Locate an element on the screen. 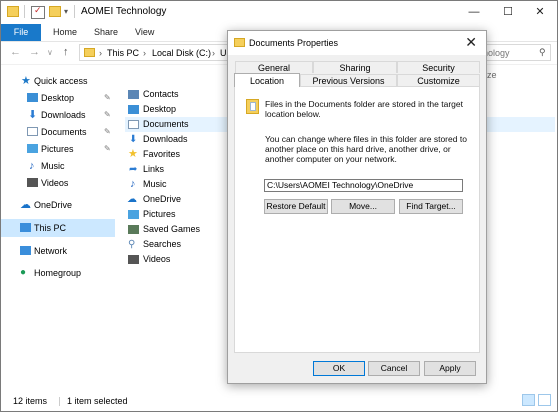  file-name: Links is located at coordinates (154, 169).